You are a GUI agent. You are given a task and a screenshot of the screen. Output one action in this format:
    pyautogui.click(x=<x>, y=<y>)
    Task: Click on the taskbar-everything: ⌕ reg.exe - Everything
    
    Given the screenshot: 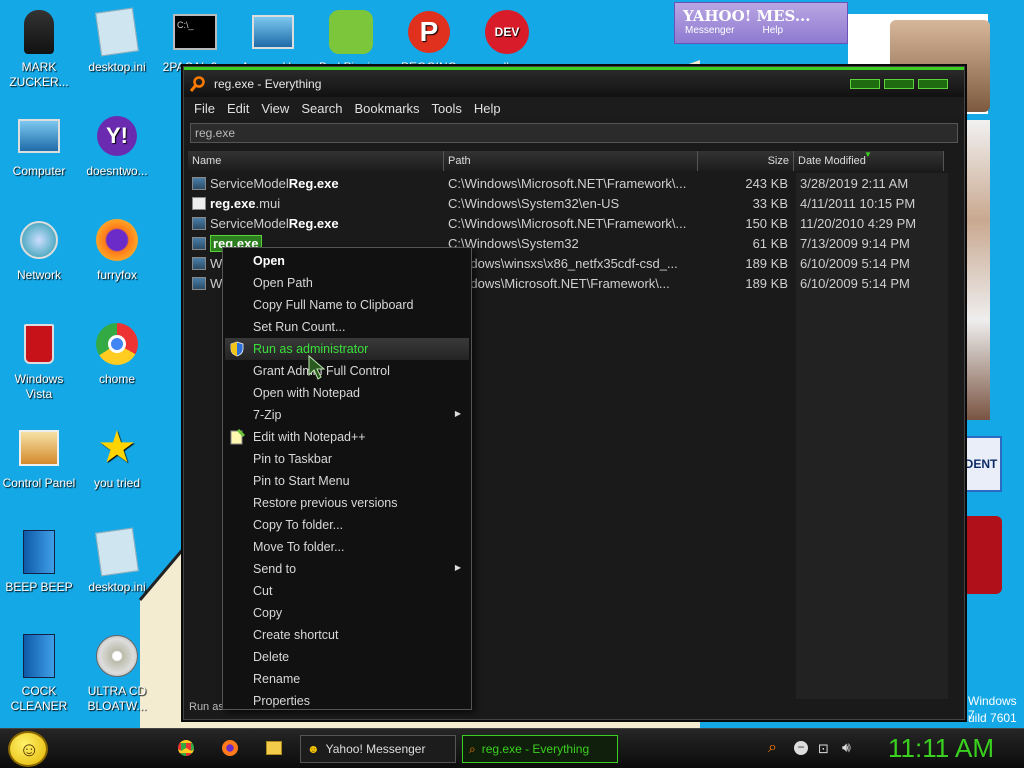 What is the action you would take?
    pyautogui.click(x=540, y=749)
    